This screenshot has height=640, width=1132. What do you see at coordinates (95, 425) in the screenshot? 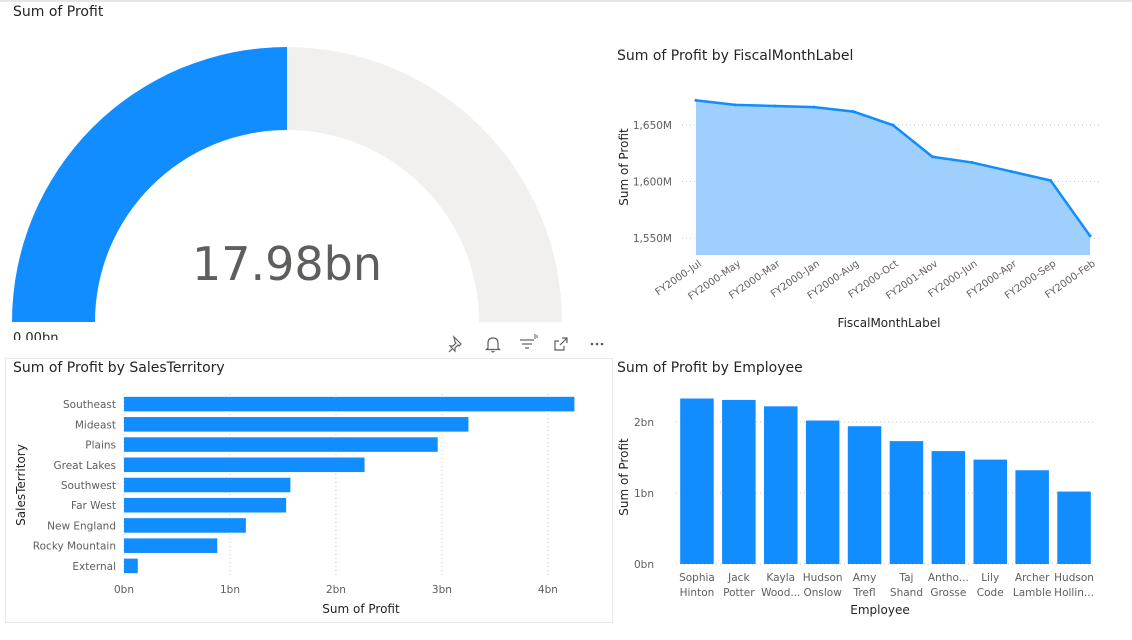
I see `category-label: Mideast` at bounding box center [95, 425].